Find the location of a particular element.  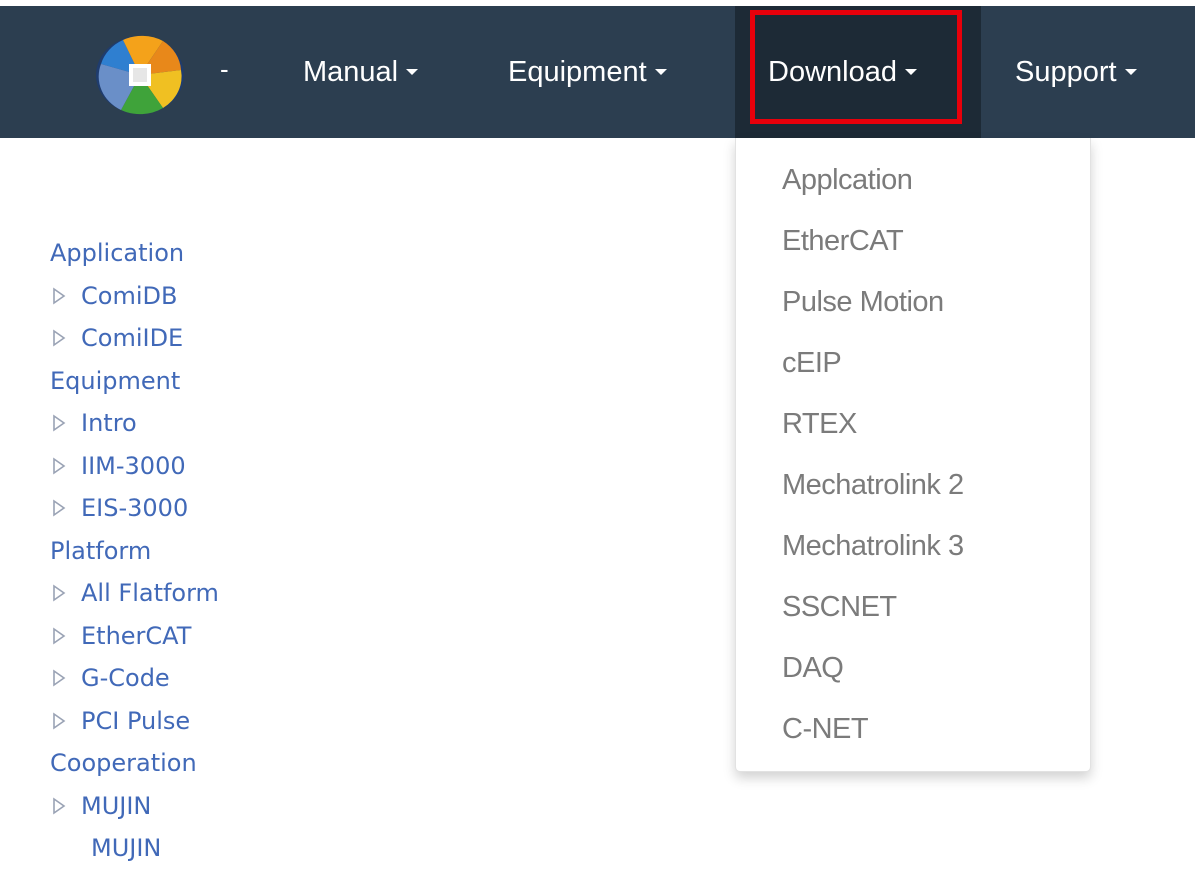

sidebar-item-label: MUJIN is located at coordinates (116, 805).